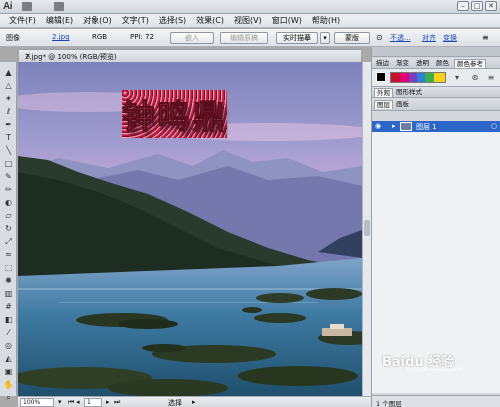 This screenshot has height=407, width=500. What do you see at coordinates (326, 20) in the screenshot?
I see `menu-help: 帮助(H)` at bounding box center [326, 20].